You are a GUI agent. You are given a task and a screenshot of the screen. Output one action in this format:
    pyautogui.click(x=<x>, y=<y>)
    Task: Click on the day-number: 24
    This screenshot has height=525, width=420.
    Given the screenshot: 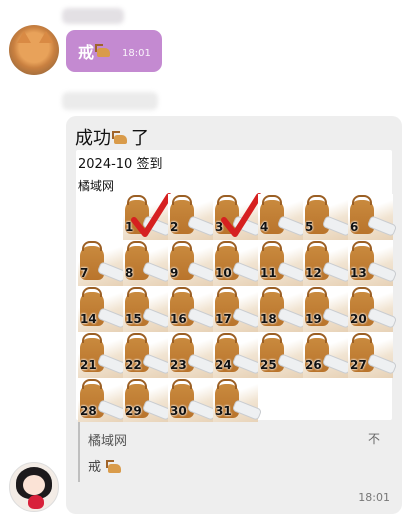 What is the action you would take?
    pyautogui.click(x=223, y=365)
    